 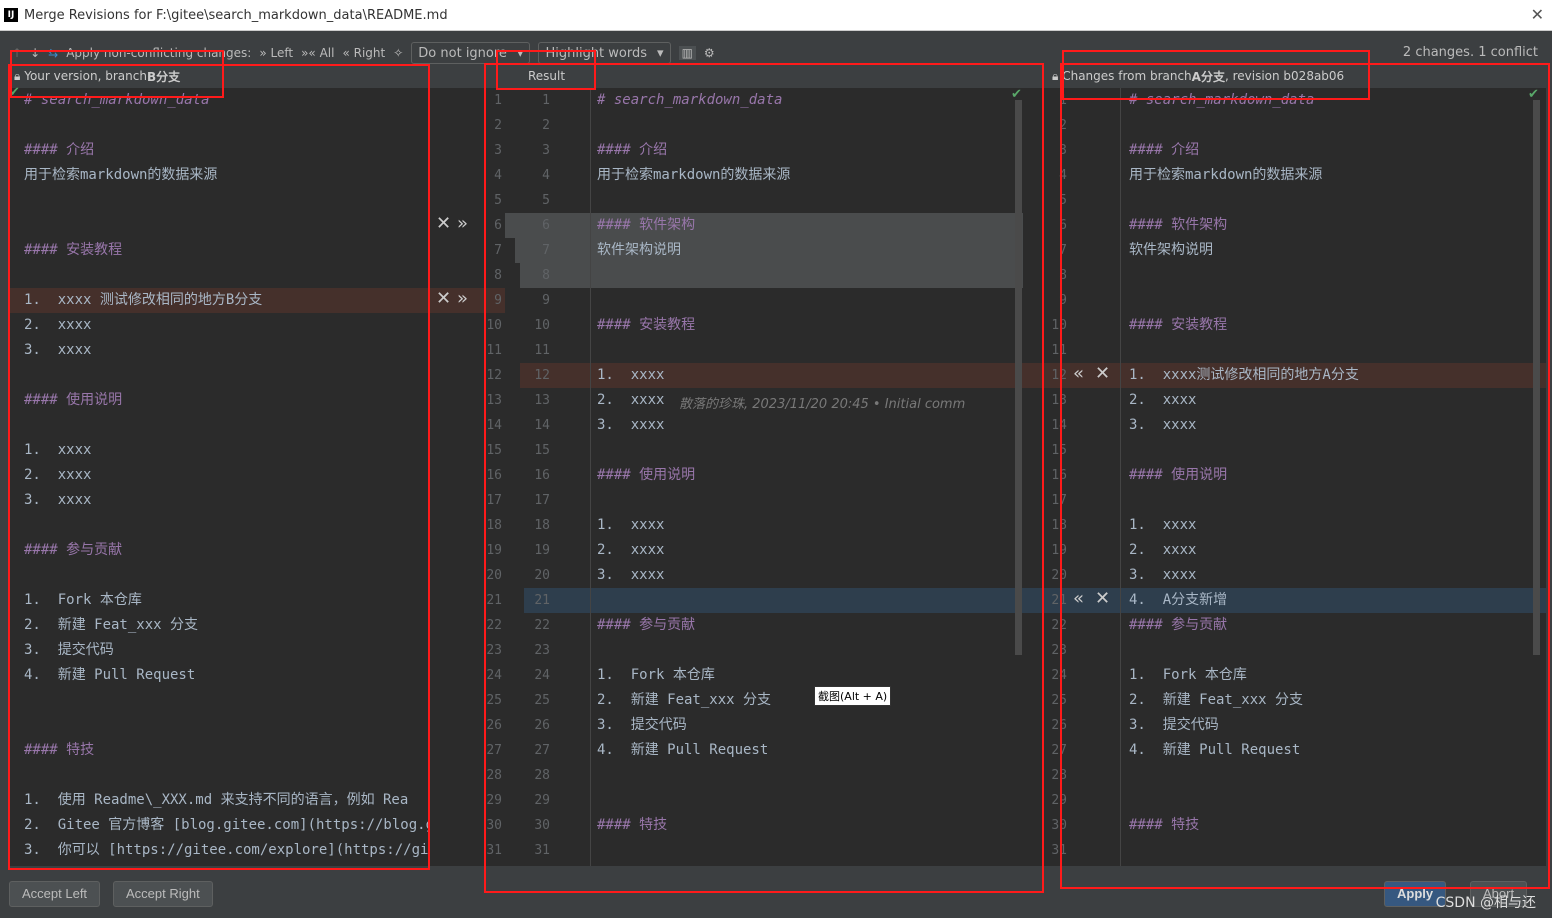 What do you see at coordinates (85, 76) in the screenshot?
I see `left-header-text: Your version, branch` at bounding box center [85, 76].